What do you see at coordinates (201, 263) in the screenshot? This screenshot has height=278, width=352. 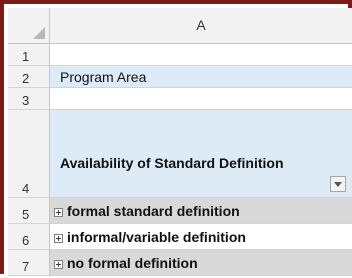 I see `cell-a7-pivot-item: no formal definition` at bounding box center [201, 263].